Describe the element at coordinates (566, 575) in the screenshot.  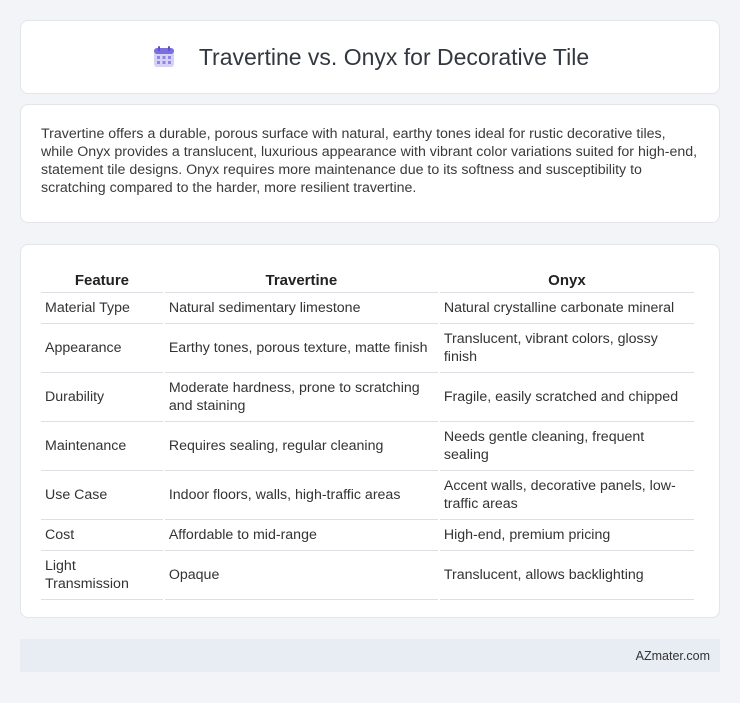
I see `onyx-cell: Translucent, allows backlighting` at that location.